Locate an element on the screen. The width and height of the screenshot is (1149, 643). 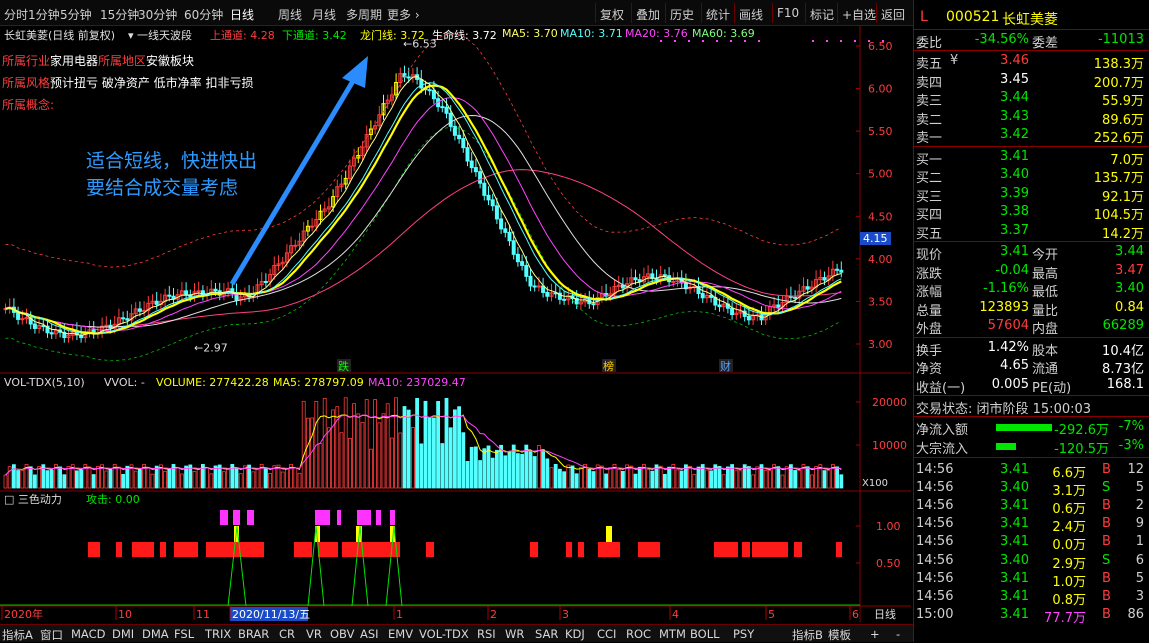
toolbar-button-8: 返回 is located at coordinates (893, 14).